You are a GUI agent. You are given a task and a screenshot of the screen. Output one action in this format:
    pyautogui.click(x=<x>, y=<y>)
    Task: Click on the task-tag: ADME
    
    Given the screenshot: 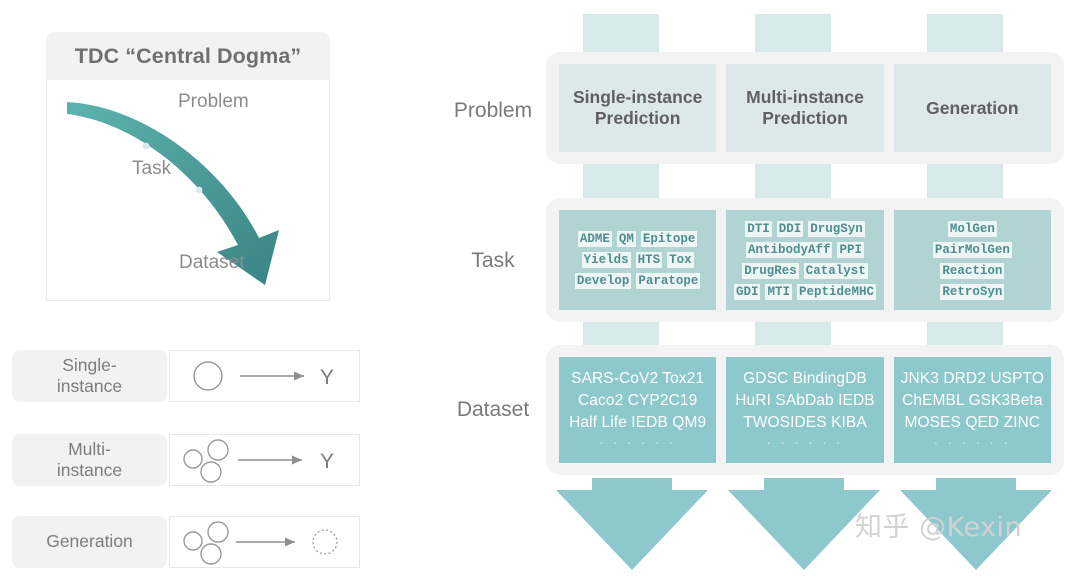 What is the action you would take?
    pyautogui.click(x=594, y=239)
    